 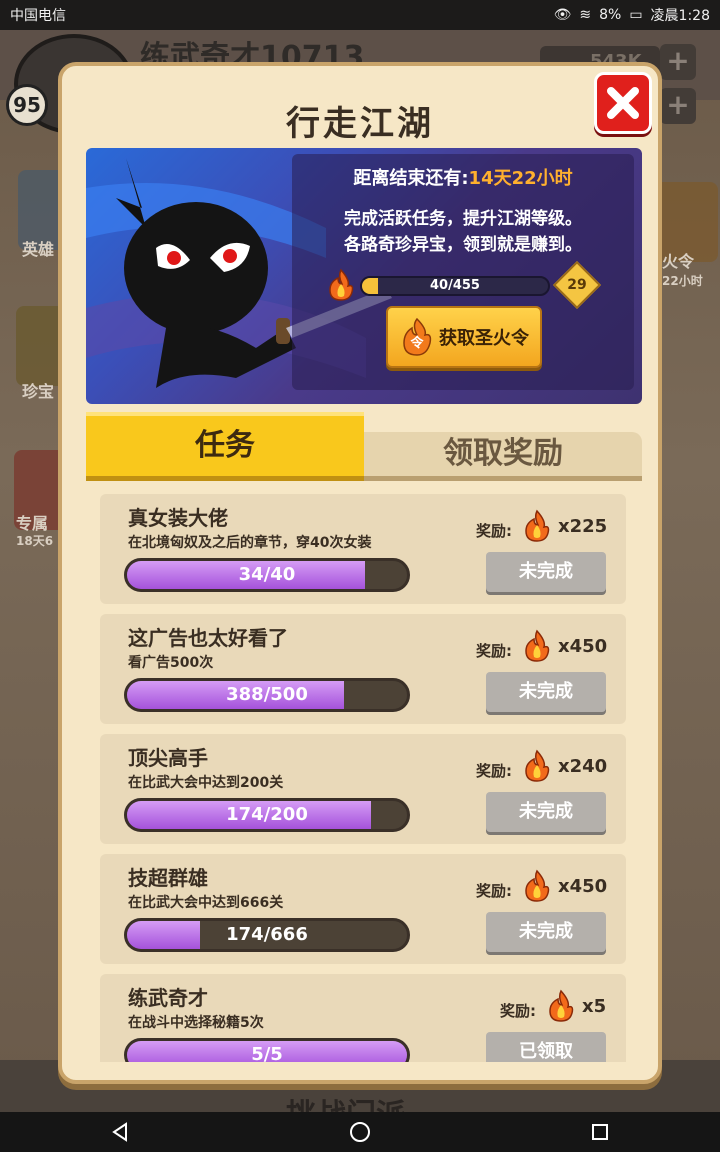 I want to click on task-title: 顶尖高手, so click(x=168, y=758).